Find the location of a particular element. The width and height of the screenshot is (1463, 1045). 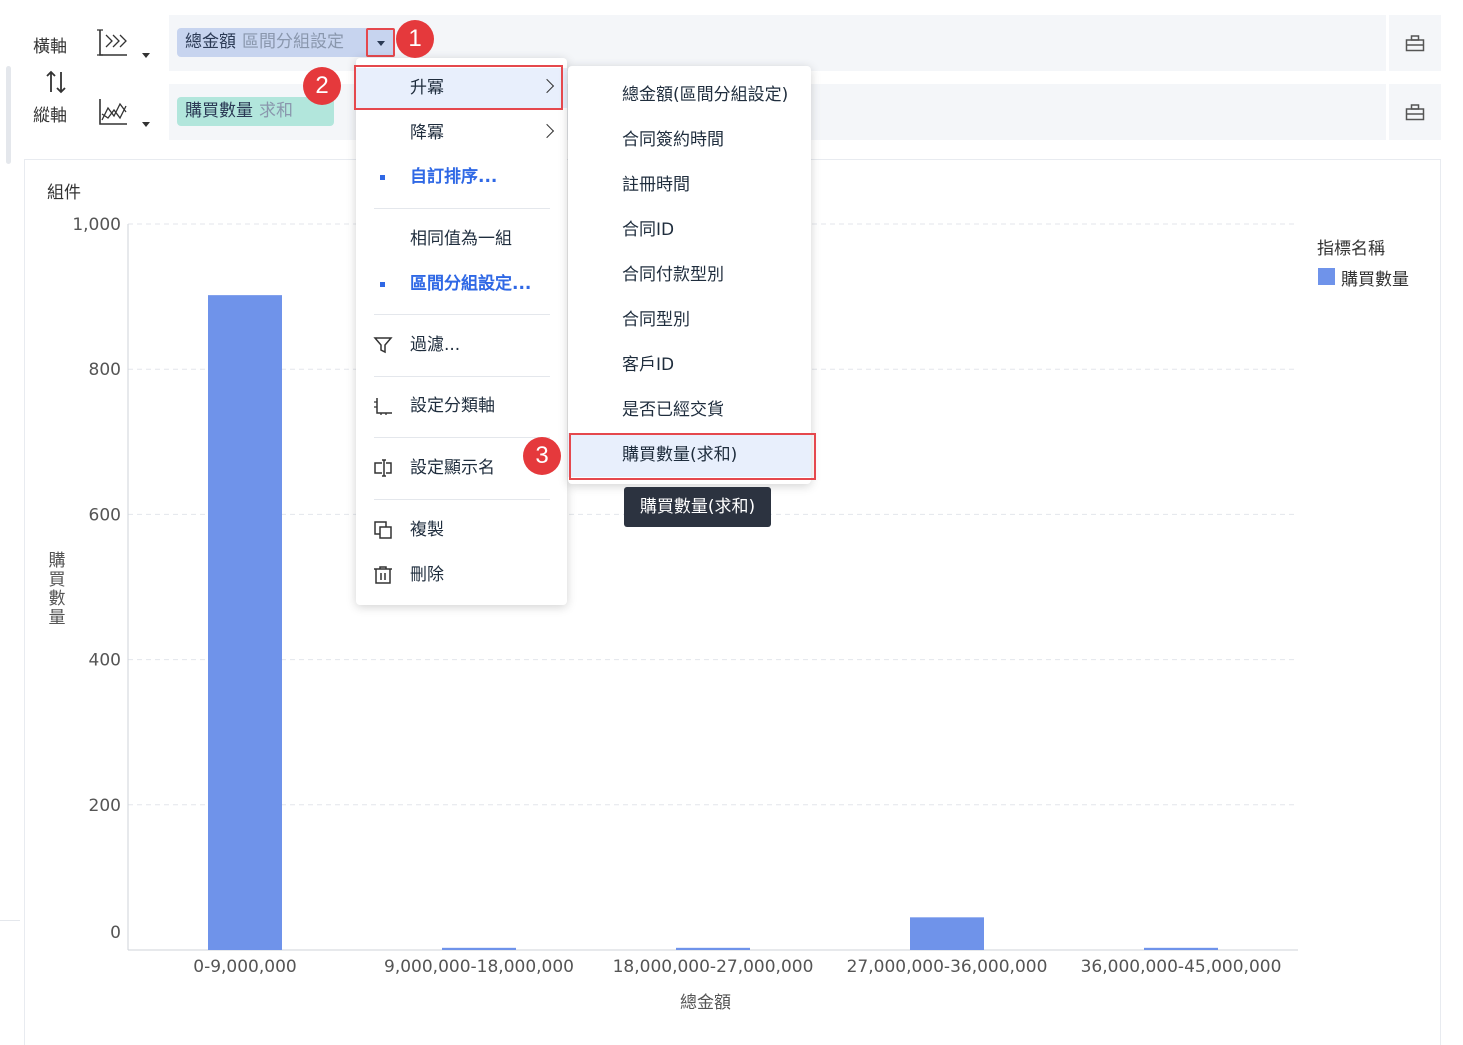

submenu-item: 合同型別 is located at coordinates (689, 320).